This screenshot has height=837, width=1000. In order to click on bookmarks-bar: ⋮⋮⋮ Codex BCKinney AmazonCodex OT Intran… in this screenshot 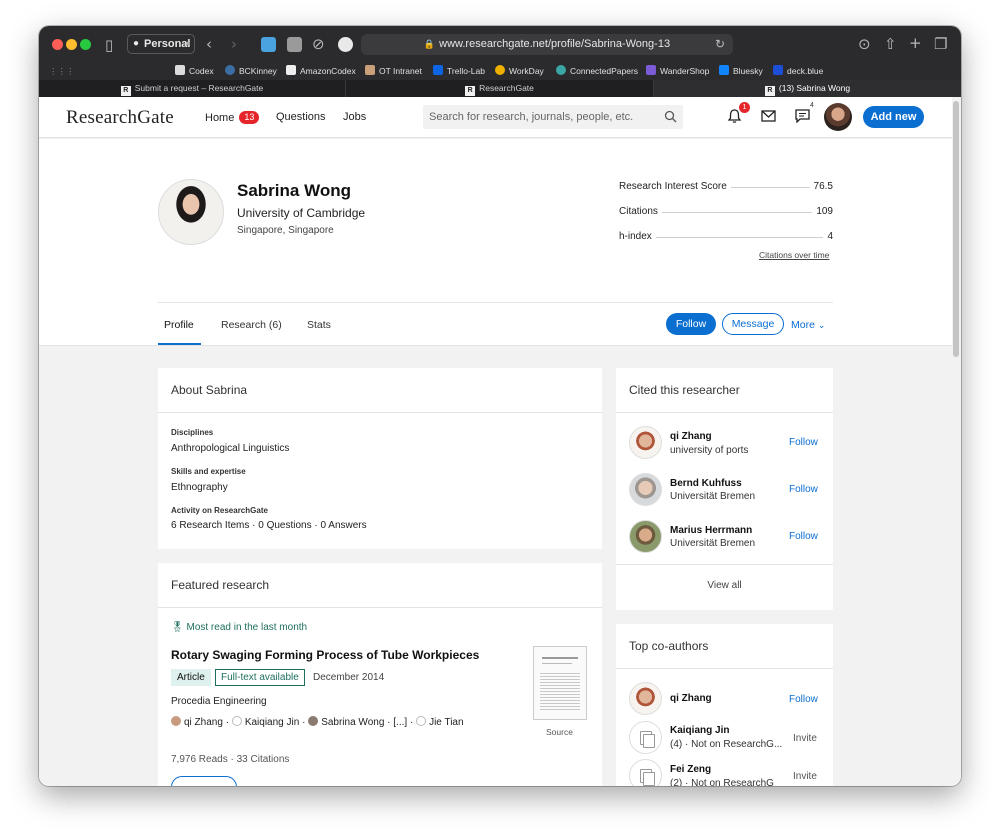, I will do `click(500, 71)`.